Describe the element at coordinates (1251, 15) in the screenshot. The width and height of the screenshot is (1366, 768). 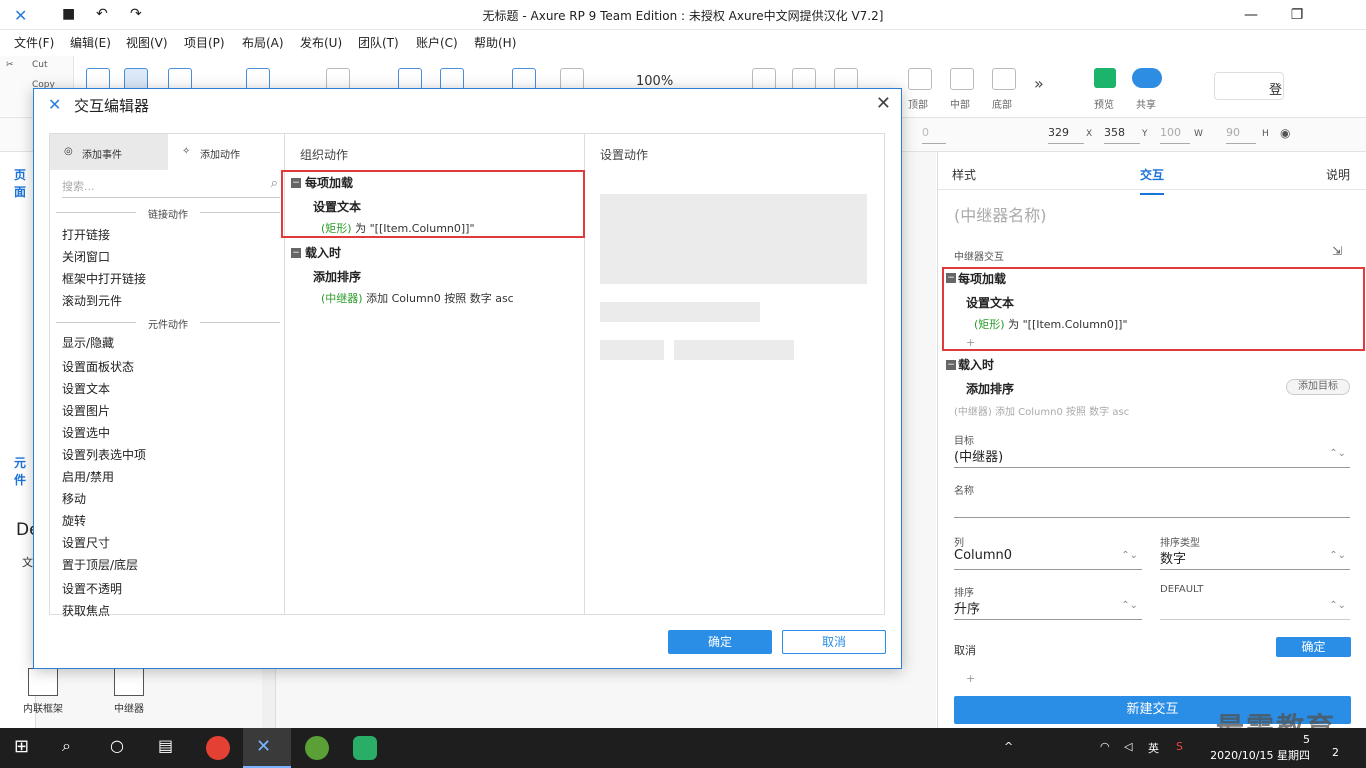
I see `minimize-button: —` at that location.